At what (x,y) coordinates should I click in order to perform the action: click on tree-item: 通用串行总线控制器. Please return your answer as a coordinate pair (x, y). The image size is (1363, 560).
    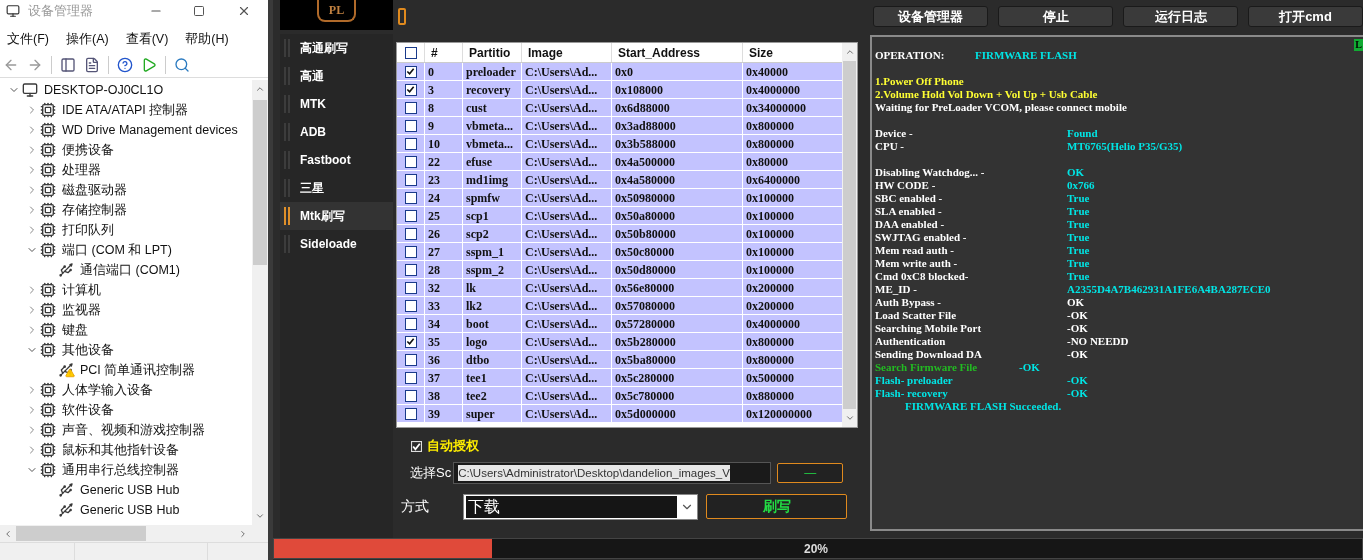
    Looking at the image, I should click on (120, 470).